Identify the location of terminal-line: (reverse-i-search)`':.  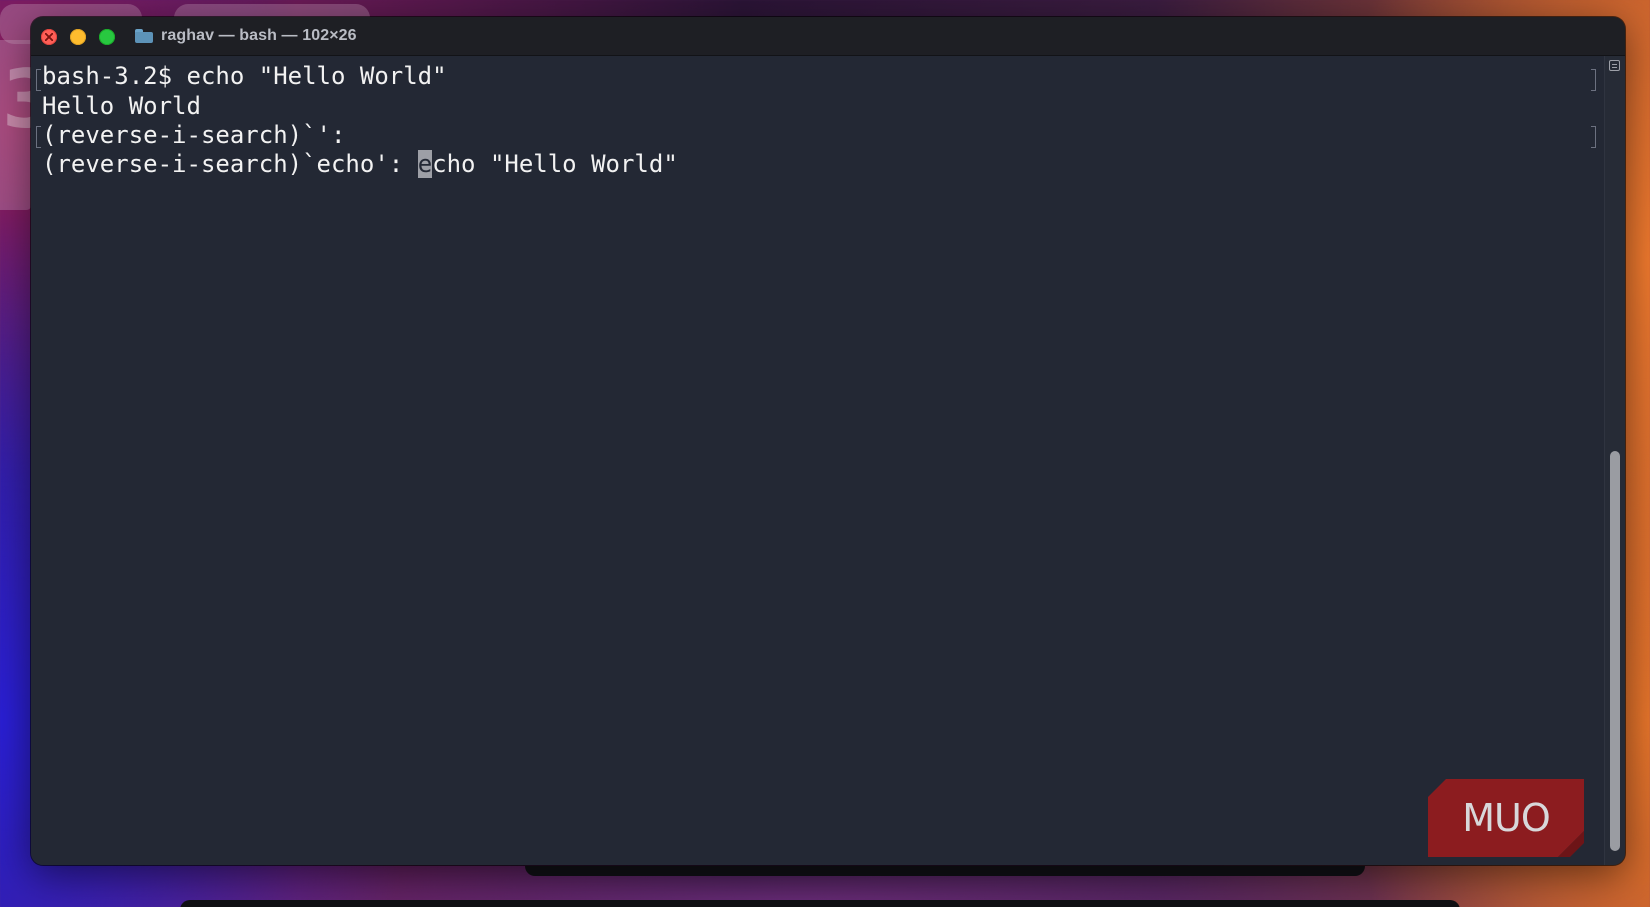
(194, 135).